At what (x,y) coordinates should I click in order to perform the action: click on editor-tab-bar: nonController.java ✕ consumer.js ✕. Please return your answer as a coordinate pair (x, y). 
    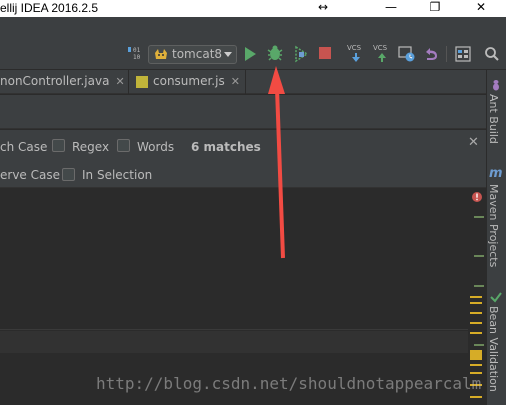
    Looking at the image, I should click on (243, 82).